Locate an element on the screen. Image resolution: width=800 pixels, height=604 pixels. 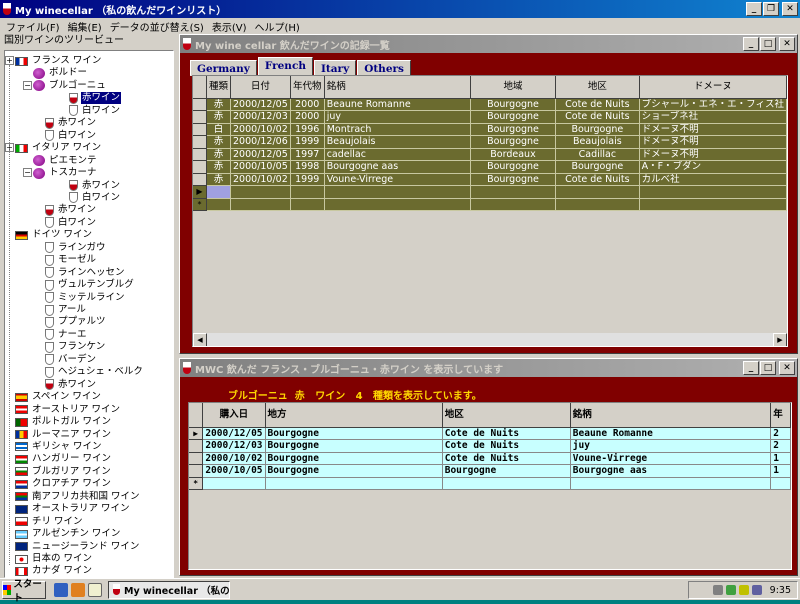
table-cell: Bordeaux is located at coordinates (513, 154).